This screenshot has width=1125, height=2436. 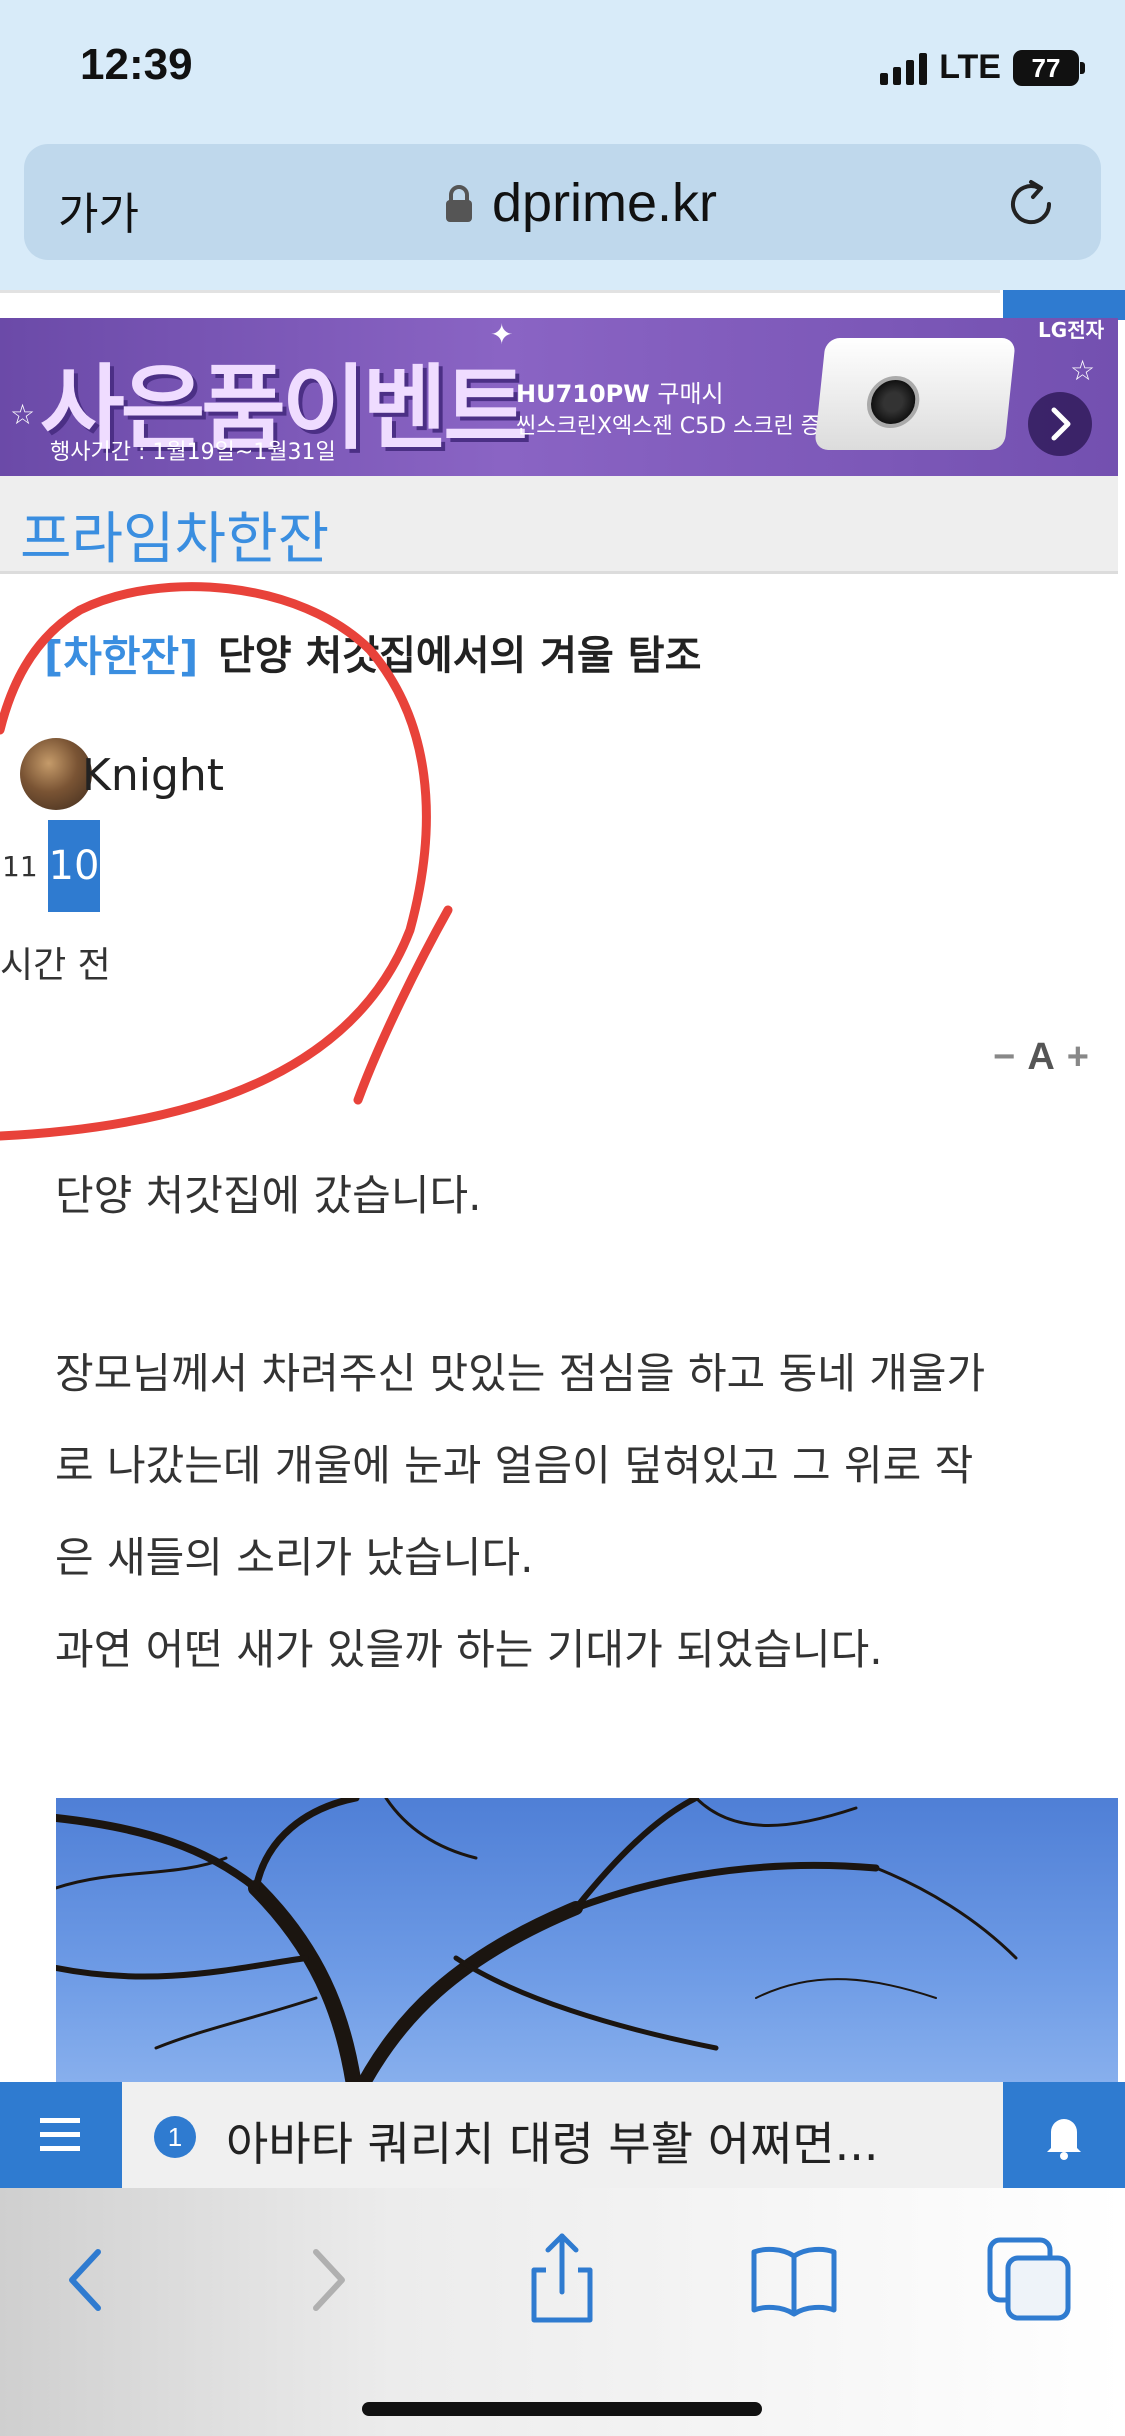 What do you see at coordinates (1064, 305) in the screenshot?
I see `right-accent-bar` at bounding box center [1064, 305].